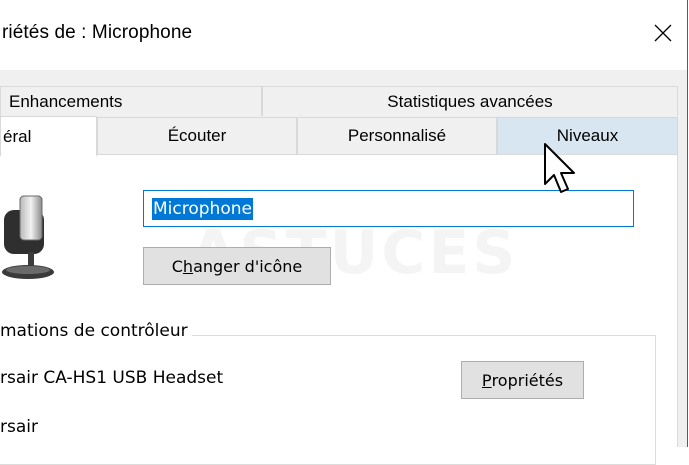 Image resolution: width=689 pixels, height=465 pixels. I want to click on tab-label: éral, so click(17, 136).